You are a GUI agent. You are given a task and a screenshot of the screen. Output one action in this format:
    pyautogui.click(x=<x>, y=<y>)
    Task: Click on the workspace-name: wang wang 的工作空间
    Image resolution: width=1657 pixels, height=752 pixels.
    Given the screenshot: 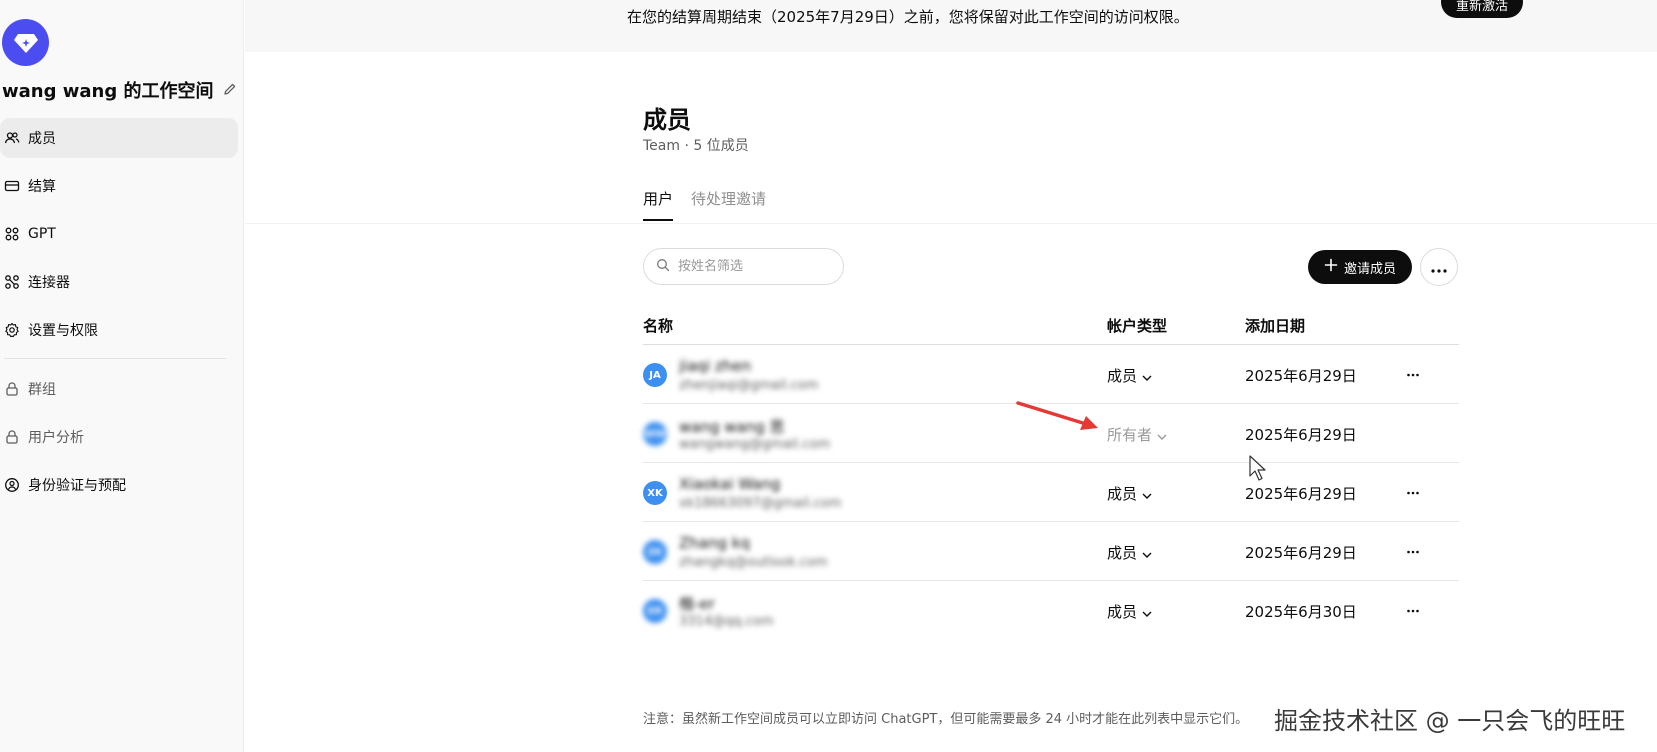 What is the action you would take?
    pyautogui.click(x=108, y=91)
    